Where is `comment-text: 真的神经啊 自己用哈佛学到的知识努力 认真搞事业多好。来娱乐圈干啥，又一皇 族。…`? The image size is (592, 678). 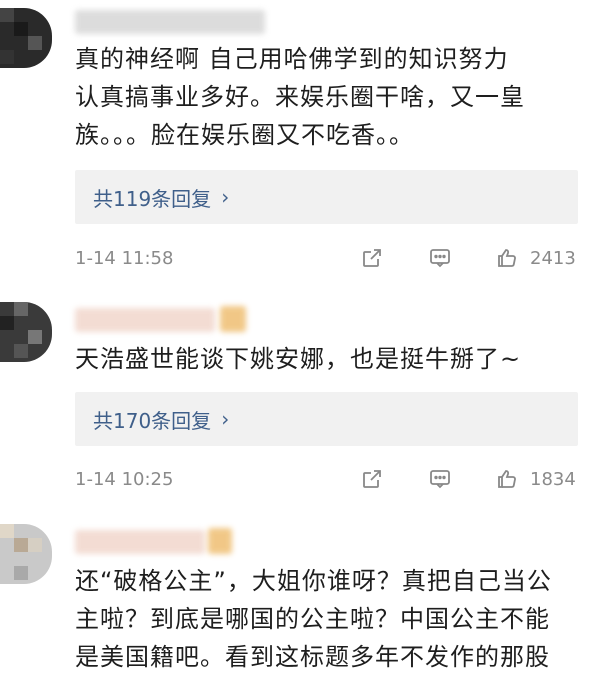 comment-text: 真的神经啊 自己用哈佛学到的知识努力 认真搞事业多好。来娱乐圈干啥，又一皇 族。… is located at coordinates (325, 97).